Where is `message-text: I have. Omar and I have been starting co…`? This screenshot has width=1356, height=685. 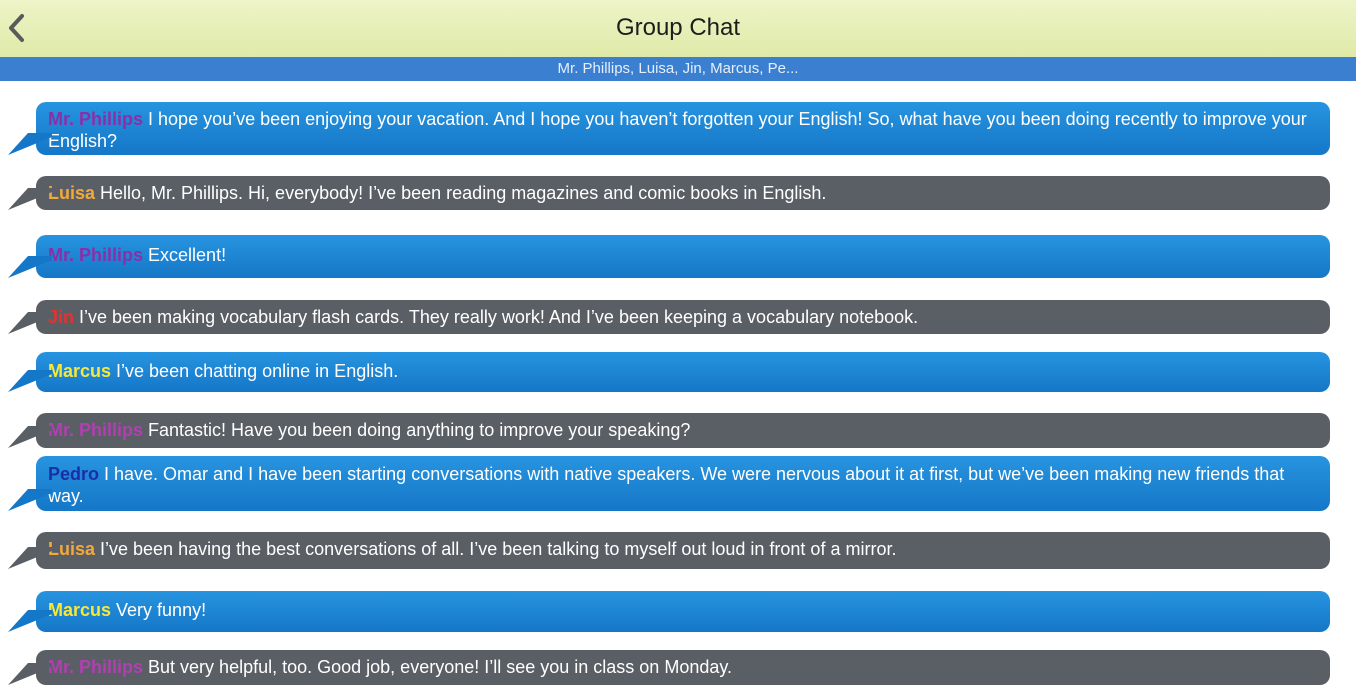 message-text: I have. Omar and I have been starting co… is located at coordinates (666, 485).